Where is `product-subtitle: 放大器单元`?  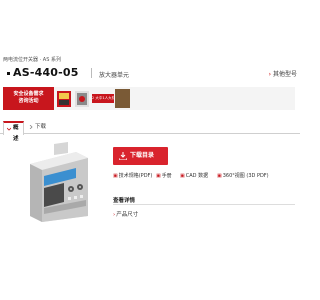 product-subtitle: 放大器单元 is located at coordinates (114, 75).